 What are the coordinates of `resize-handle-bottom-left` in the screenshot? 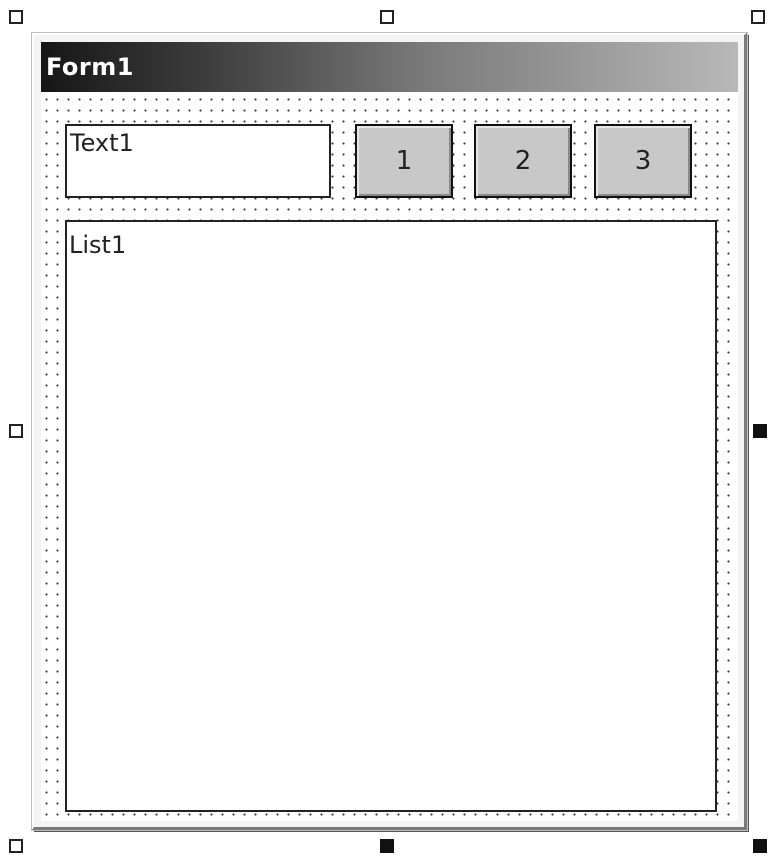 It's located at (16, 846).